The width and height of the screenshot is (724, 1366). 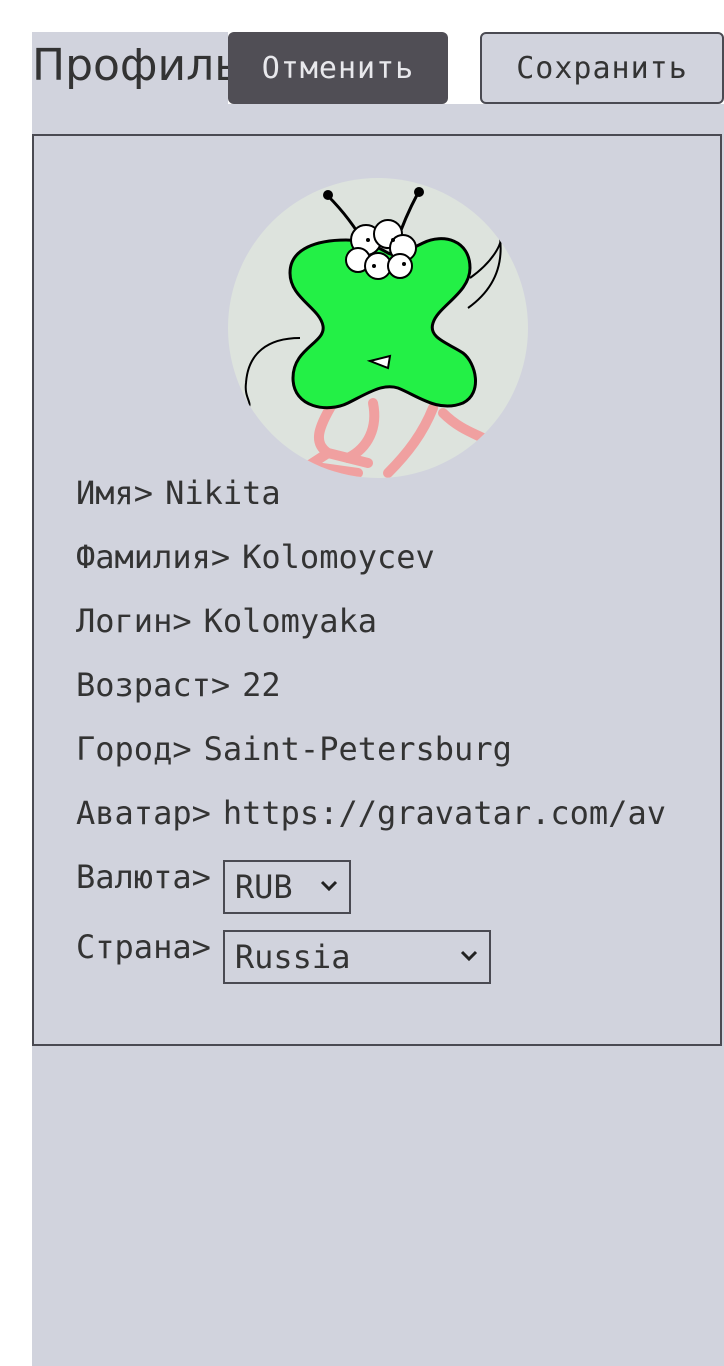 I want to click on login-value: Kolomyaka, so click(x=290, y=621).